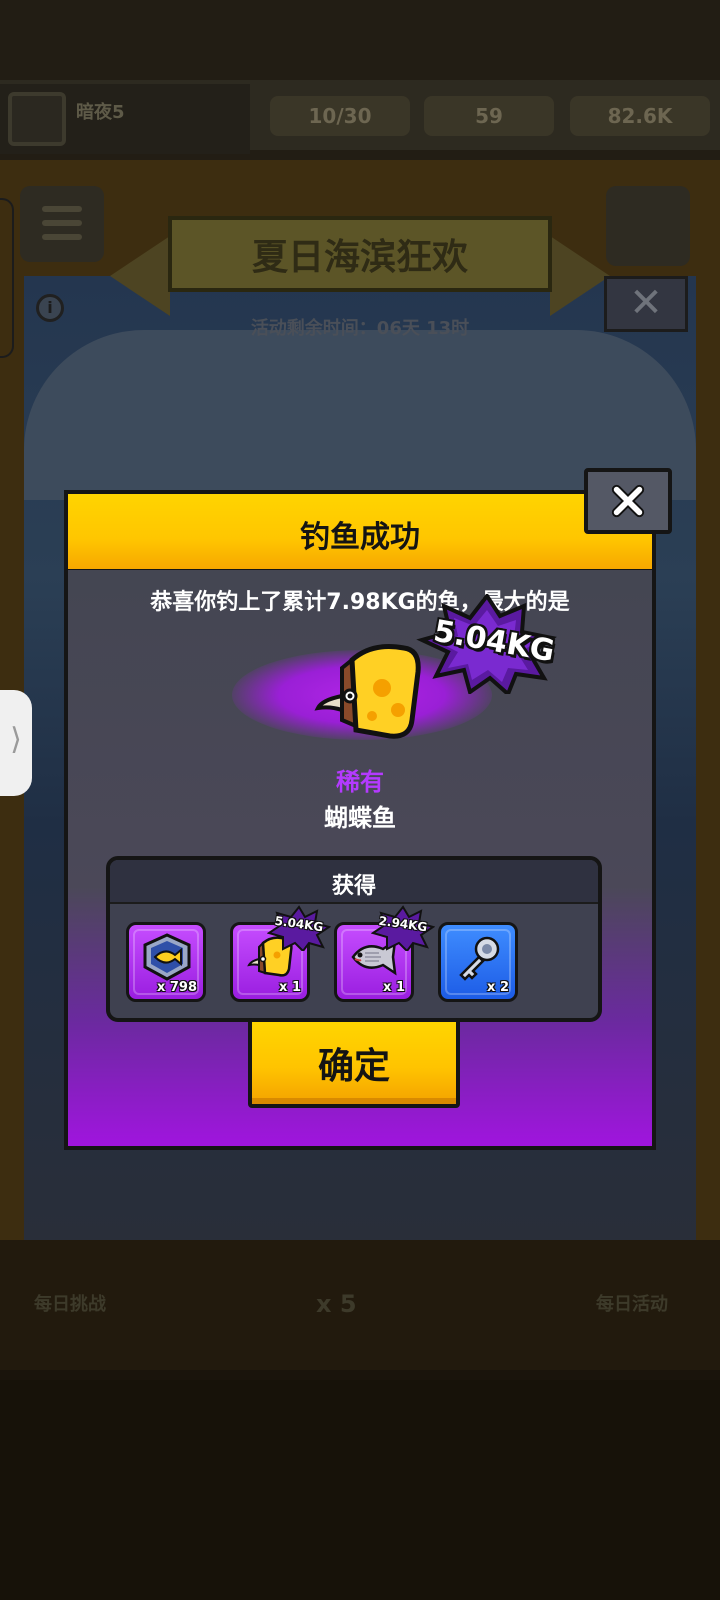 Image resolution: width=720 pixels, height=1600 pixels. What do you see at coordinates (340, 116) in the screenshot?
I see `energy-counter: 10/30` at bounding box center [340, 116].